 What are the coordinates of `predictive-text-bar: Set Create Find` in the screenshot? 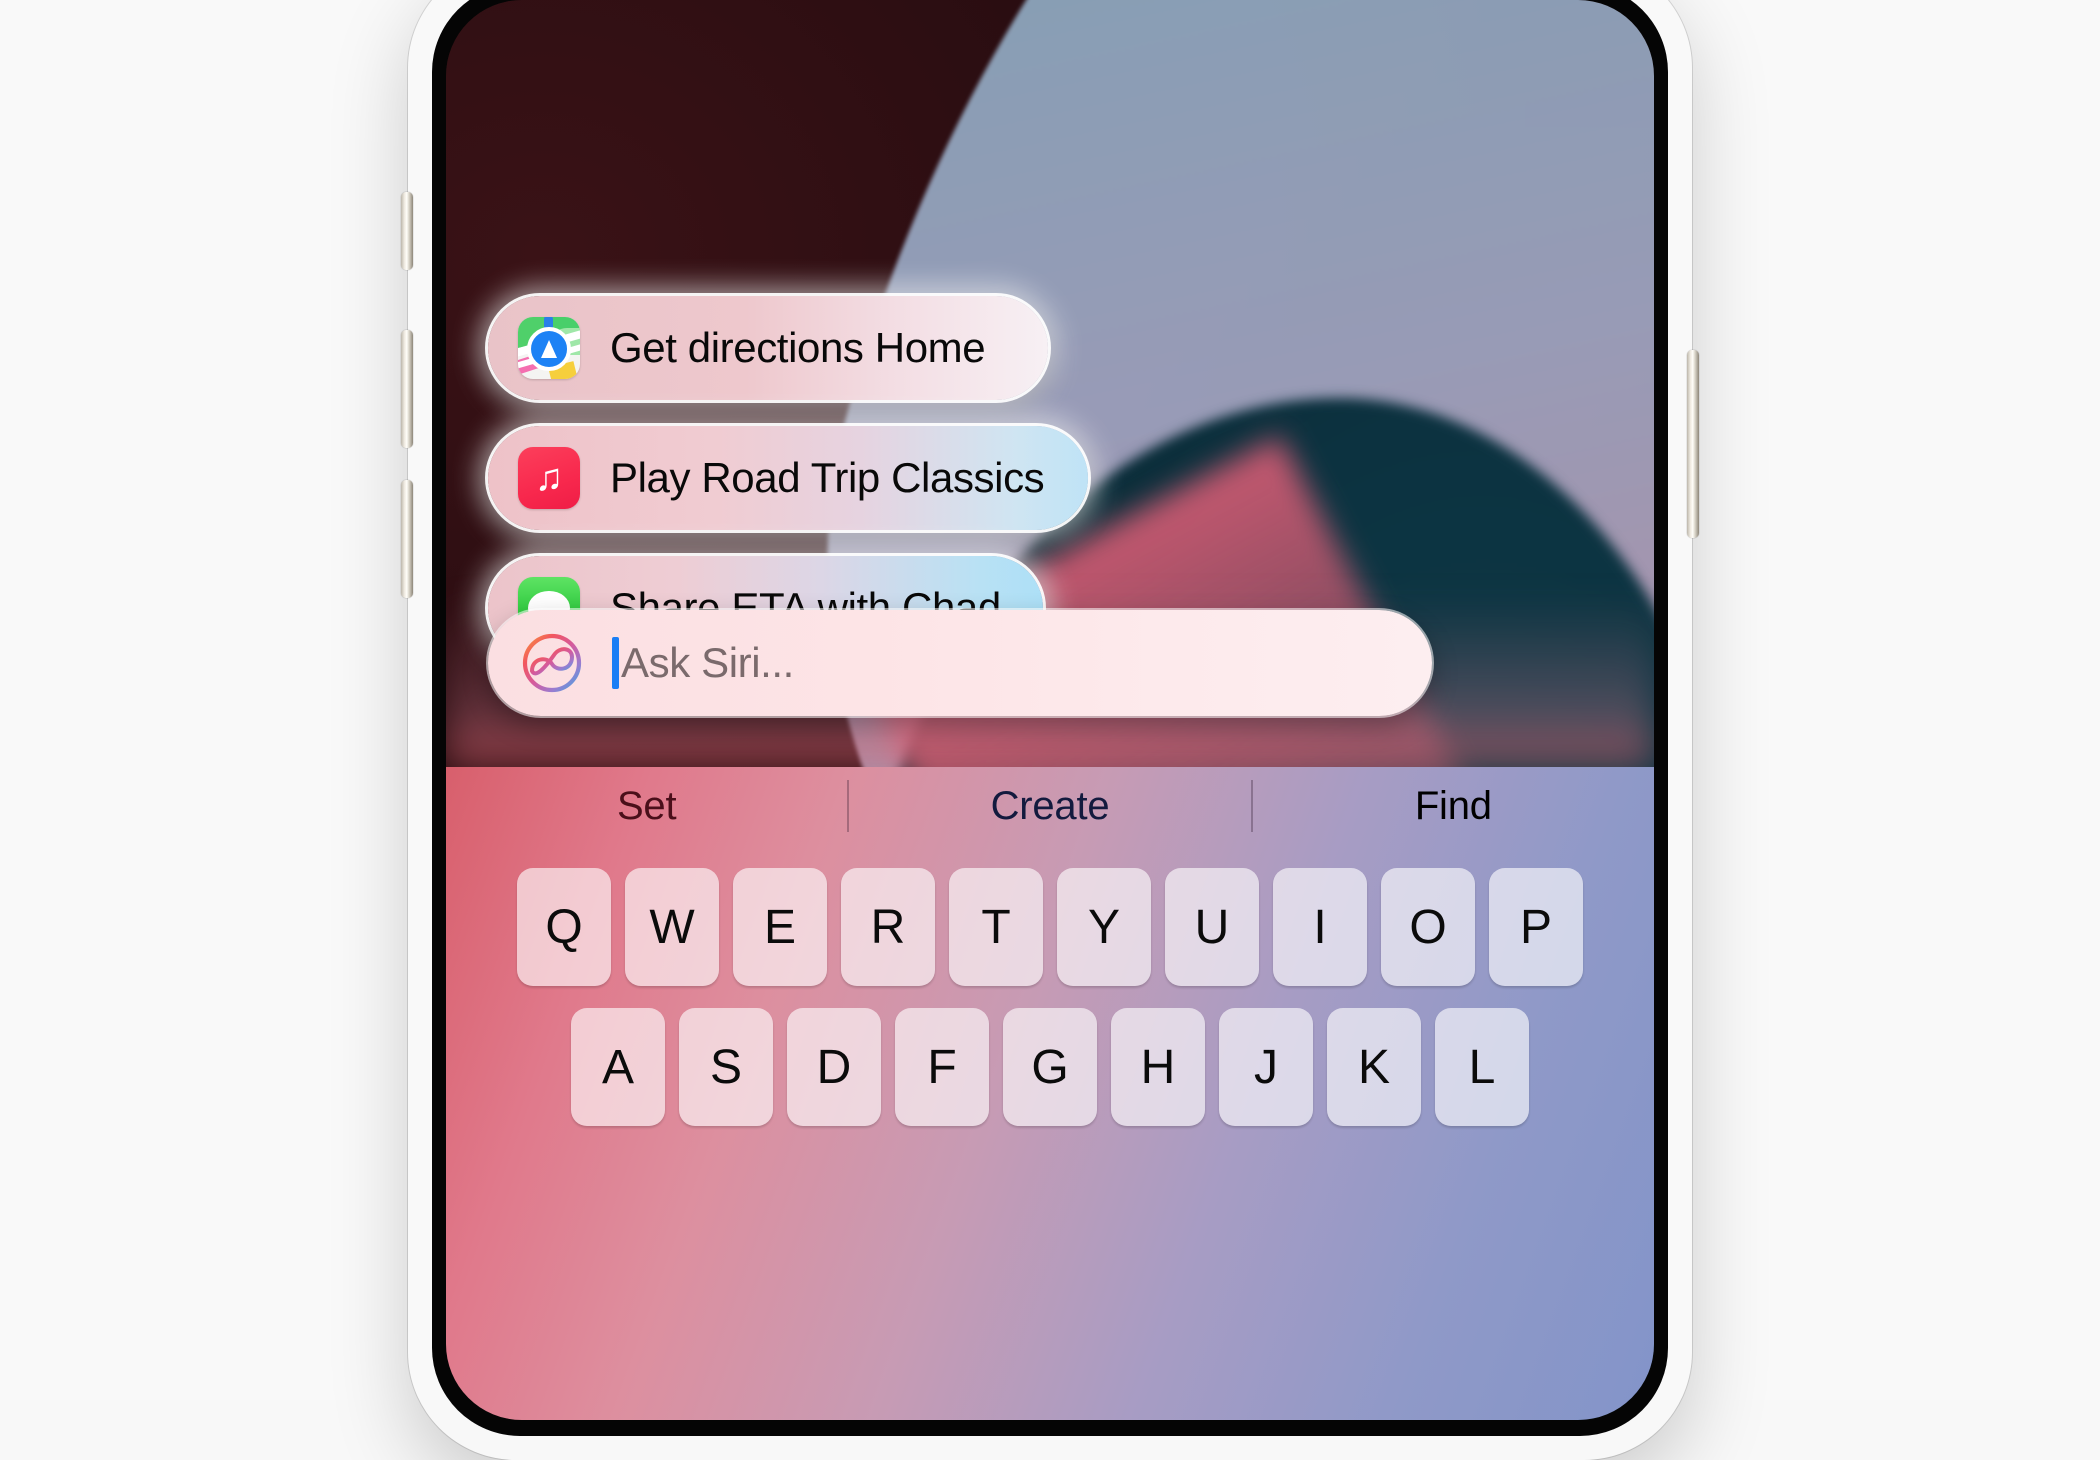 It's located at (1050, 806).